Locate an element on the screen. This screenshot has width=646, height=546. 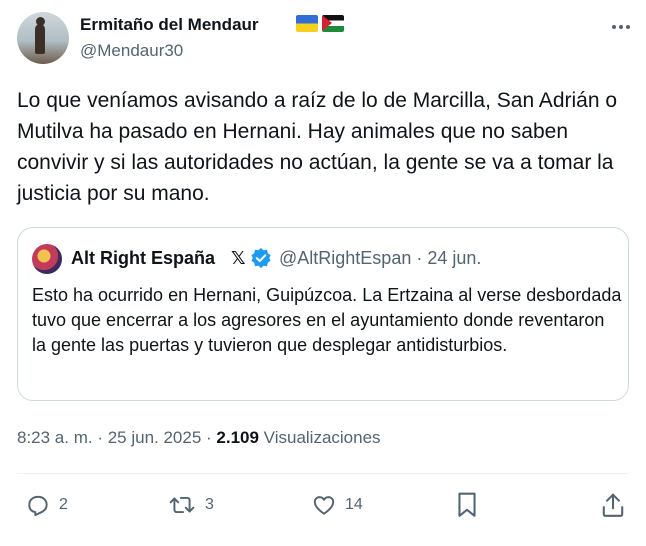
like-button: 14 is located at coordinates (337, 505).